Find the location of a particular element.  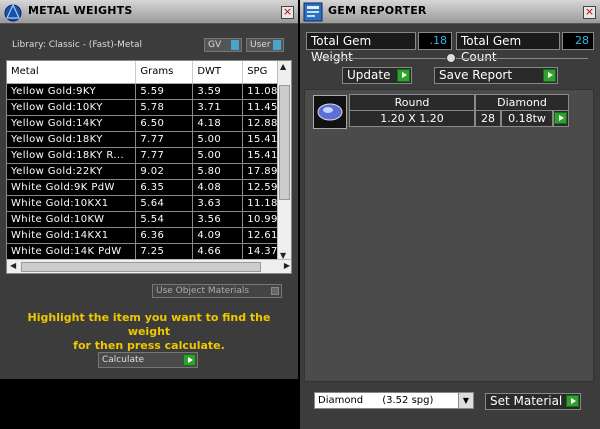

table-row: White Gold:10KW 5.54 3.56 10.99 is located at coordinates (149, 219).